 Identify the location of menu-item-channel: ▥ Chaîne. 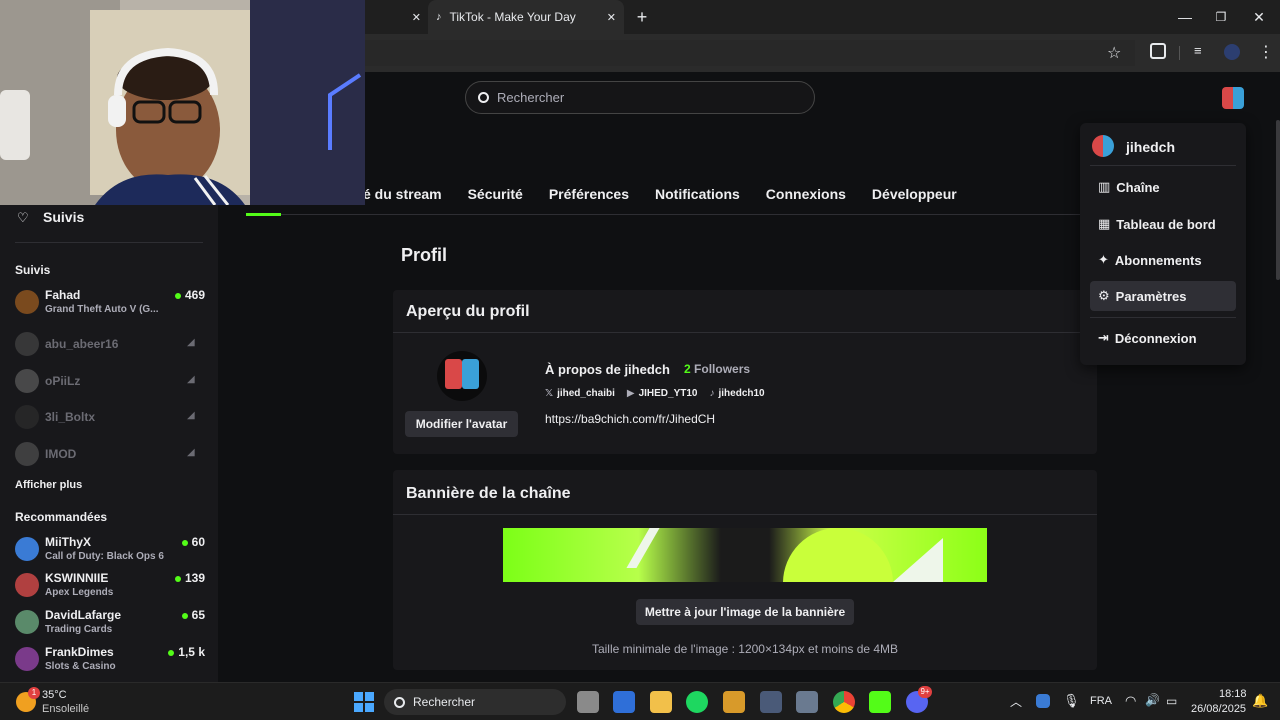
(1163, 187).